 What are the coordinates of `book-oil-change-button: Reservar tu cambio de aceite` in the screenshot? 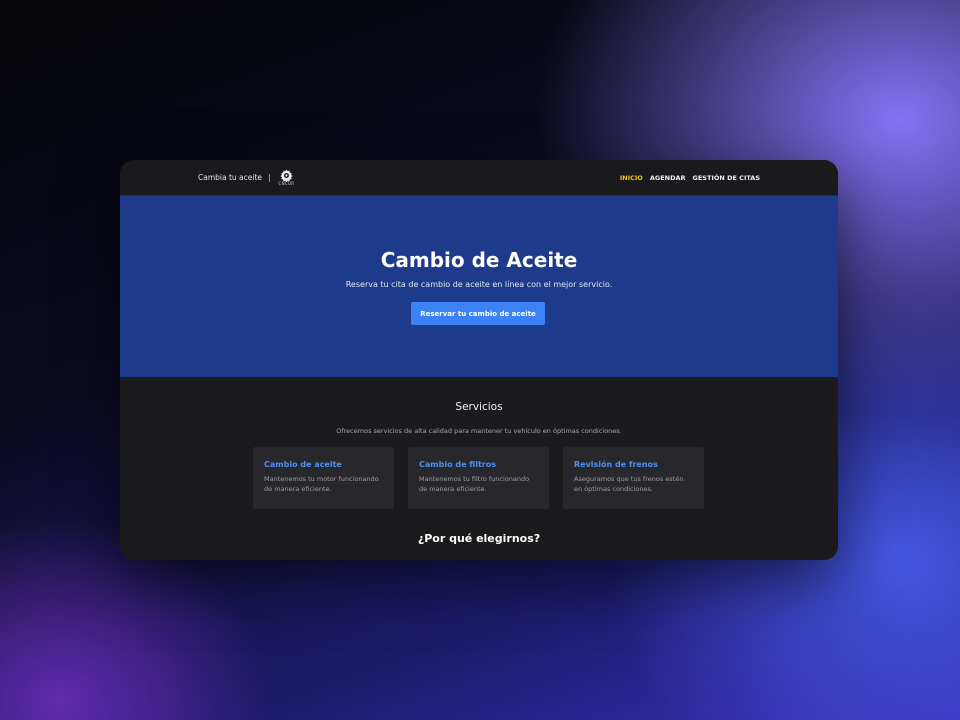 It's located at (478, 313).